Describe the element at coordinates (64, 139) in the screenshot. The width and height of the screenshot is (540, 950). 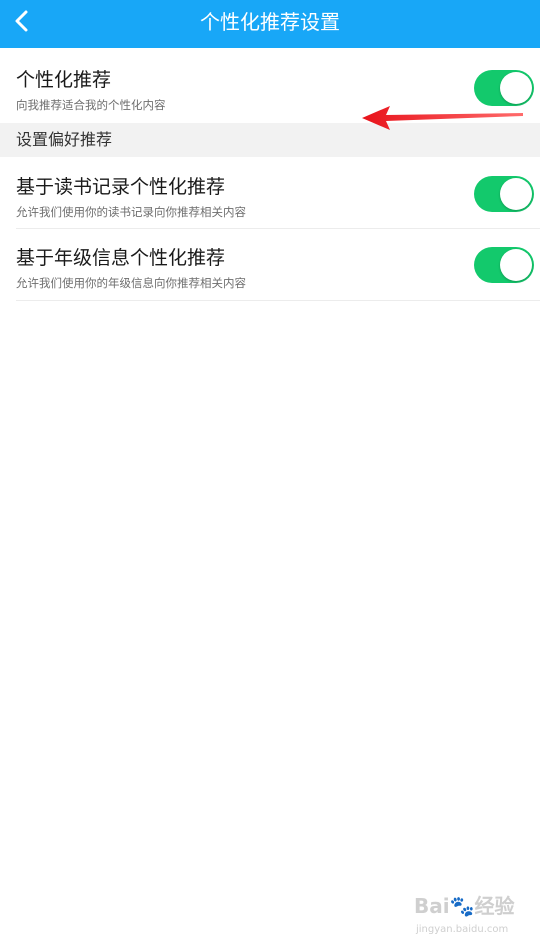
I see `section-label: 设置偏好推荐` at that location.